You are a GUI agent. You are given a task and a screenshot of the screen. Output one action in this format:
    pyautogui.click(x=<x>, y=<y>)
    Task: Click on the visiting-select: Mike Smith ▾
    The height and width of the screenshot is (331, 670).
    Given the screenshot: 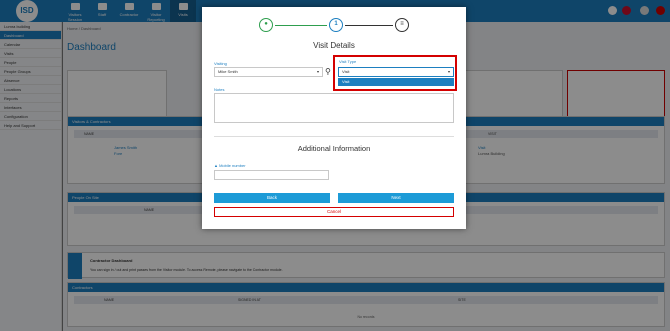 What is the action you would take?
    pyautogui.click(x=268, y=72)
    